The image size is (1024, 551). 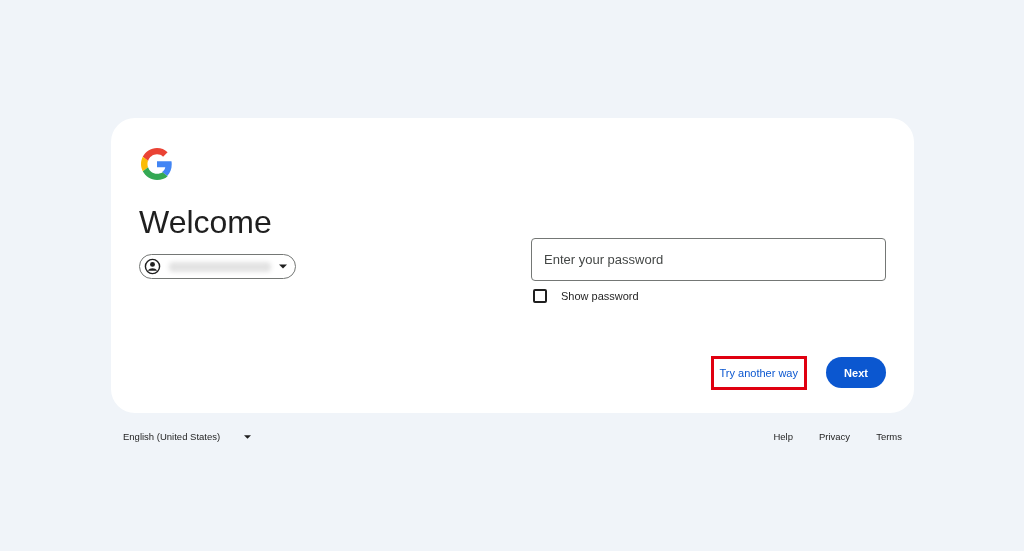 What do you see at coordinates (217, 266) in the screenshot?
I see `account-chip` at bounding box center [217, 266].